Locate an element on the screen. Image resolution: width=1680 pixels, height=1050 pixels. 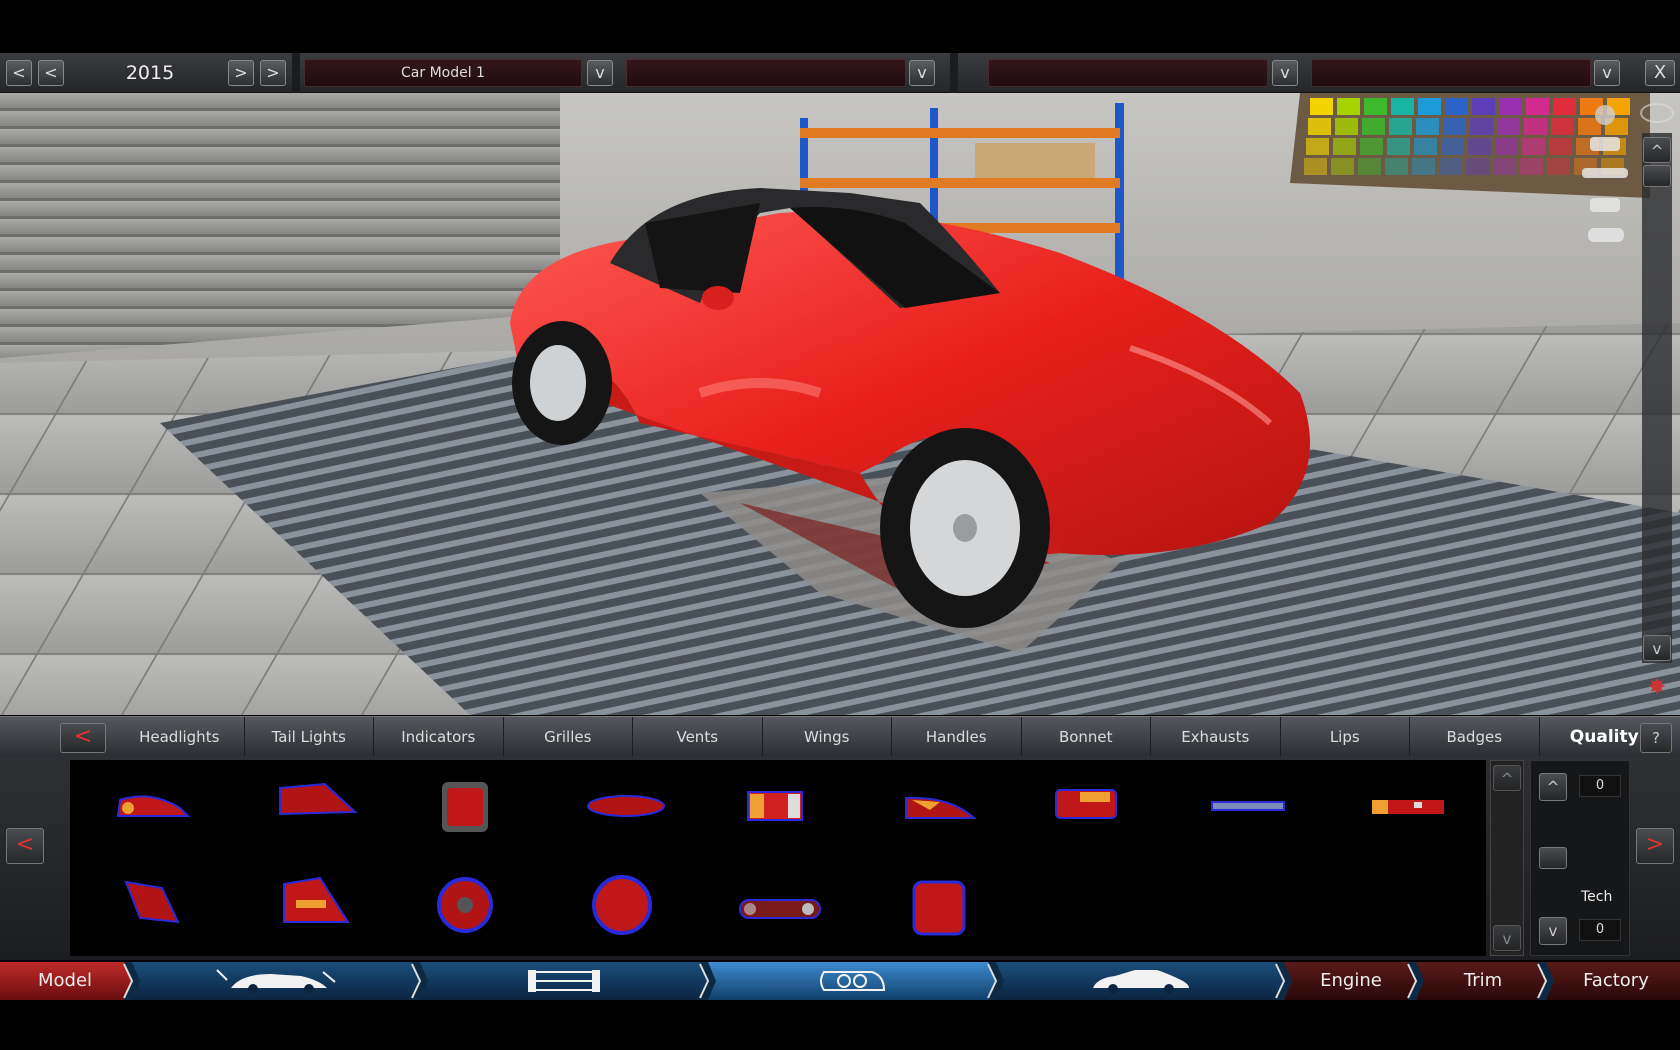
tech-value: 0 is located at coordinates (1600, 930).